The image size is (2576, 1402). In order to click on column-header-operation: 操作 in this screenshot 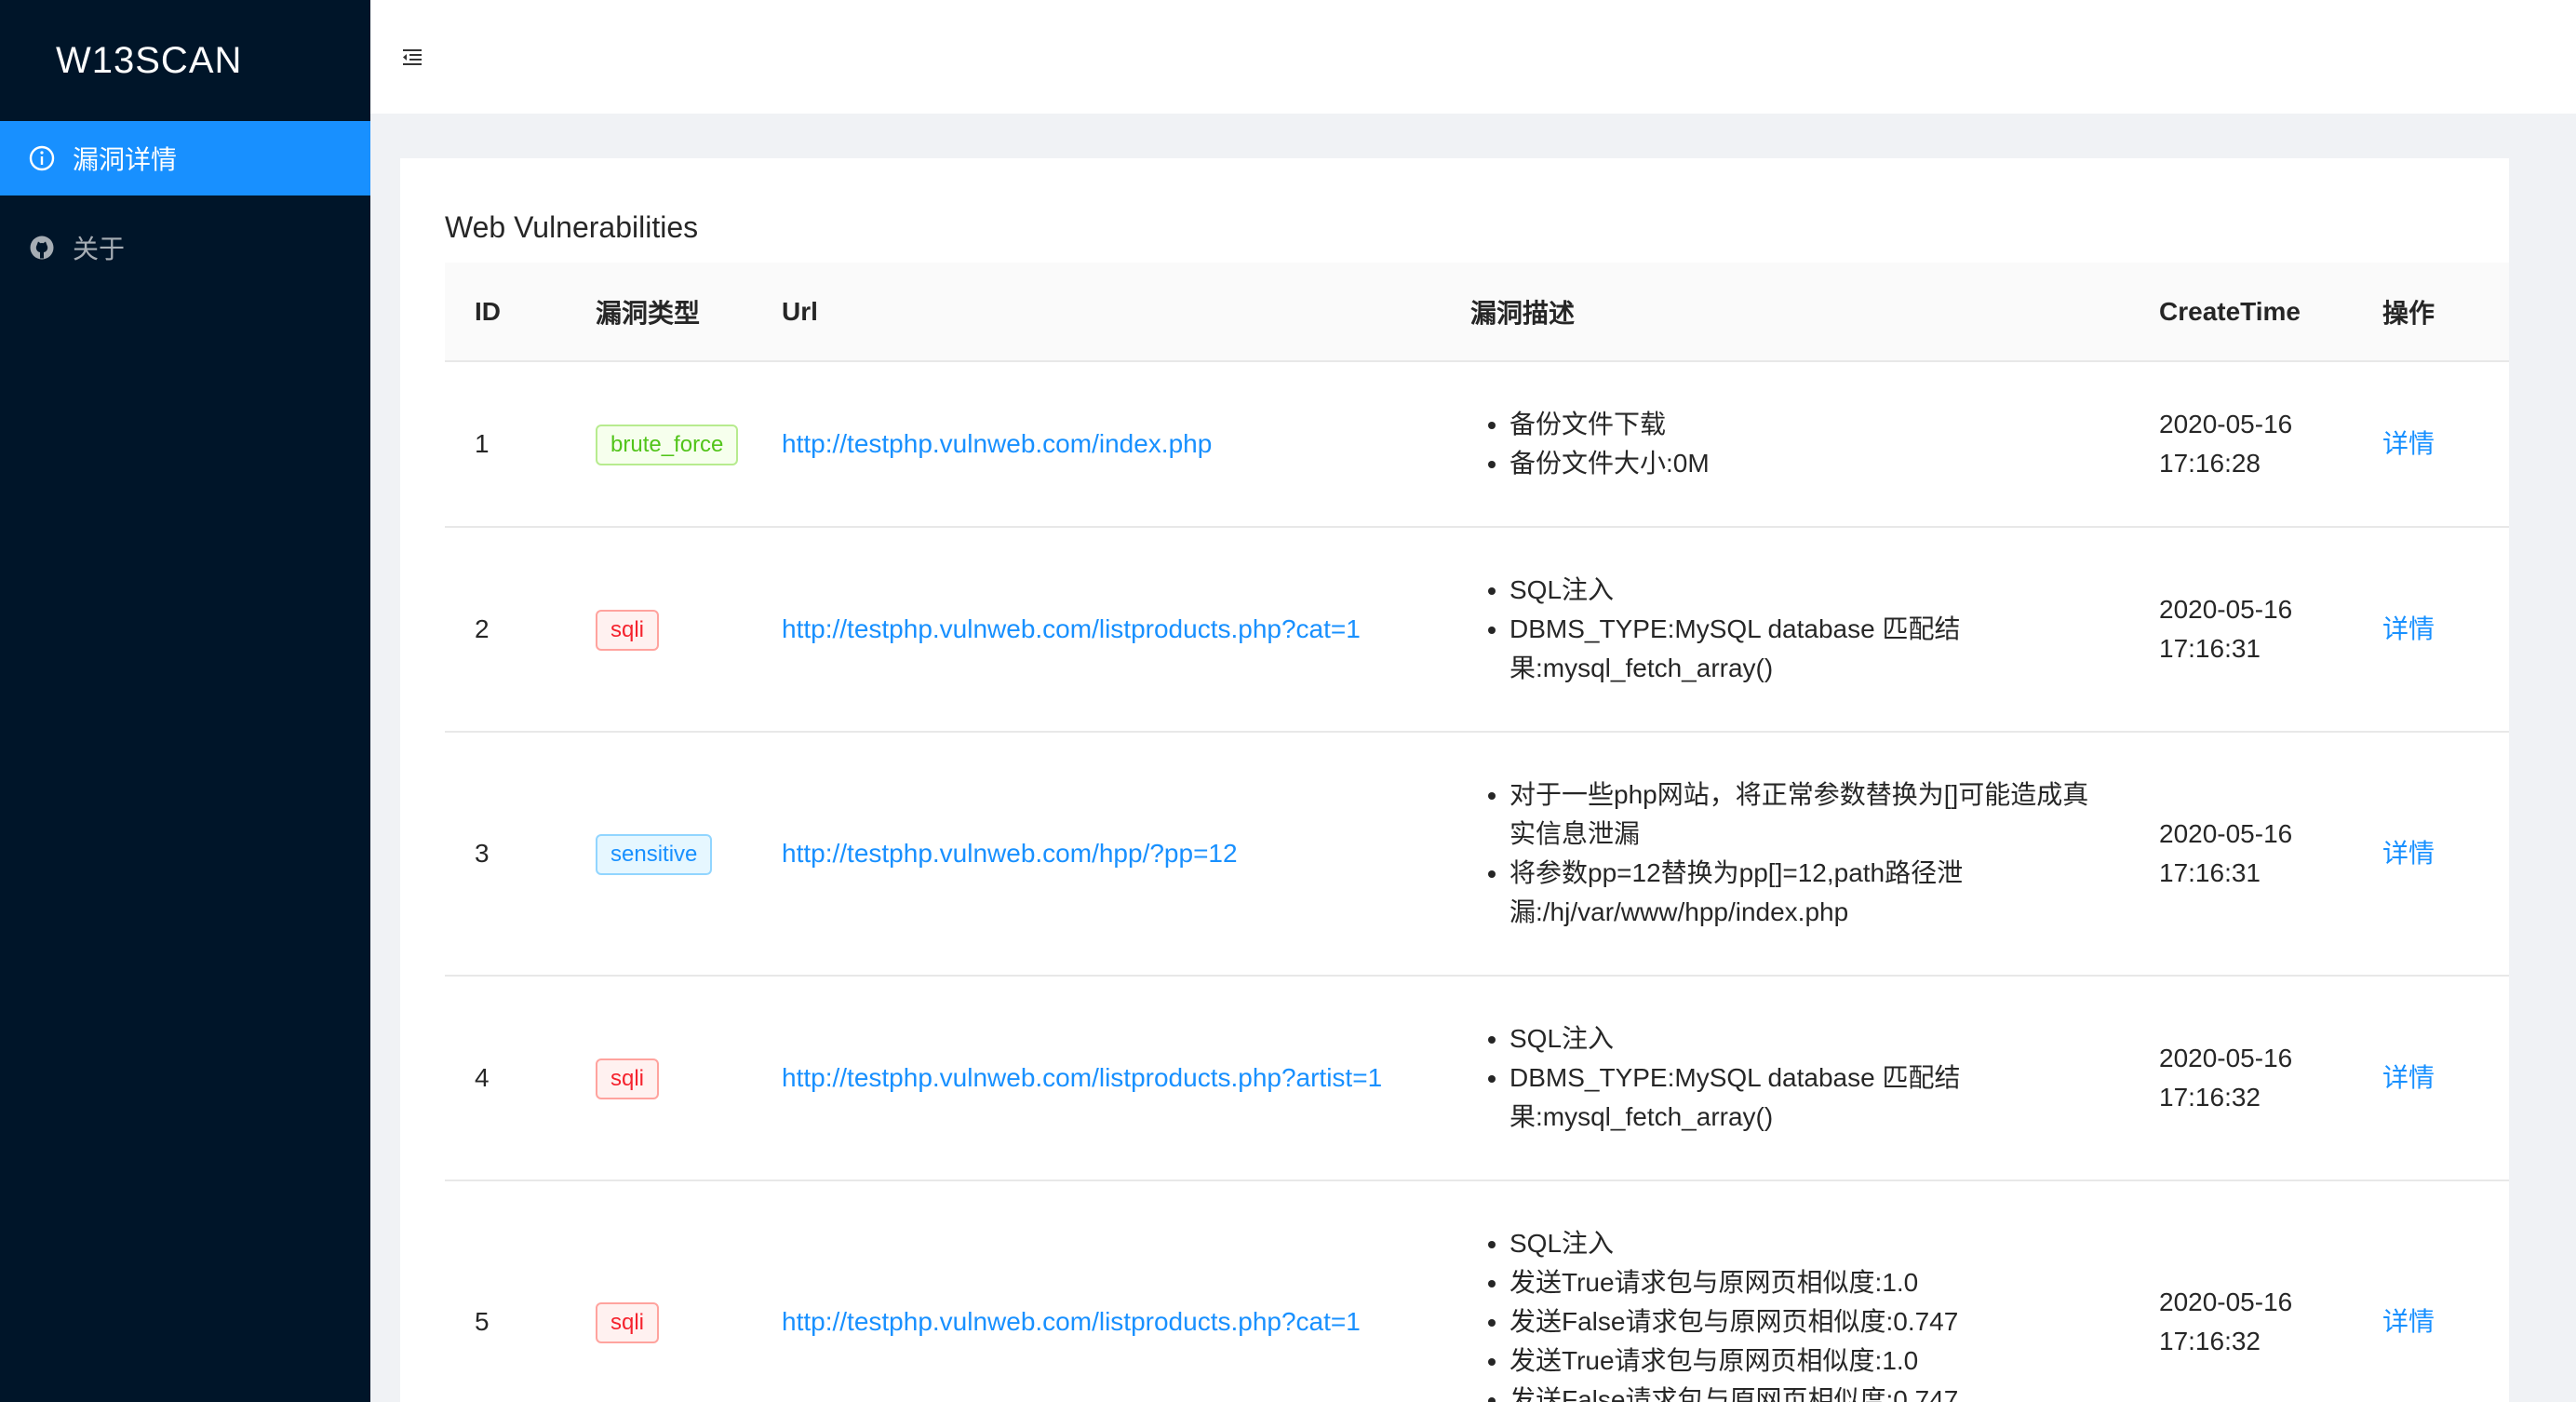, I will do `click(2431, 312)`.